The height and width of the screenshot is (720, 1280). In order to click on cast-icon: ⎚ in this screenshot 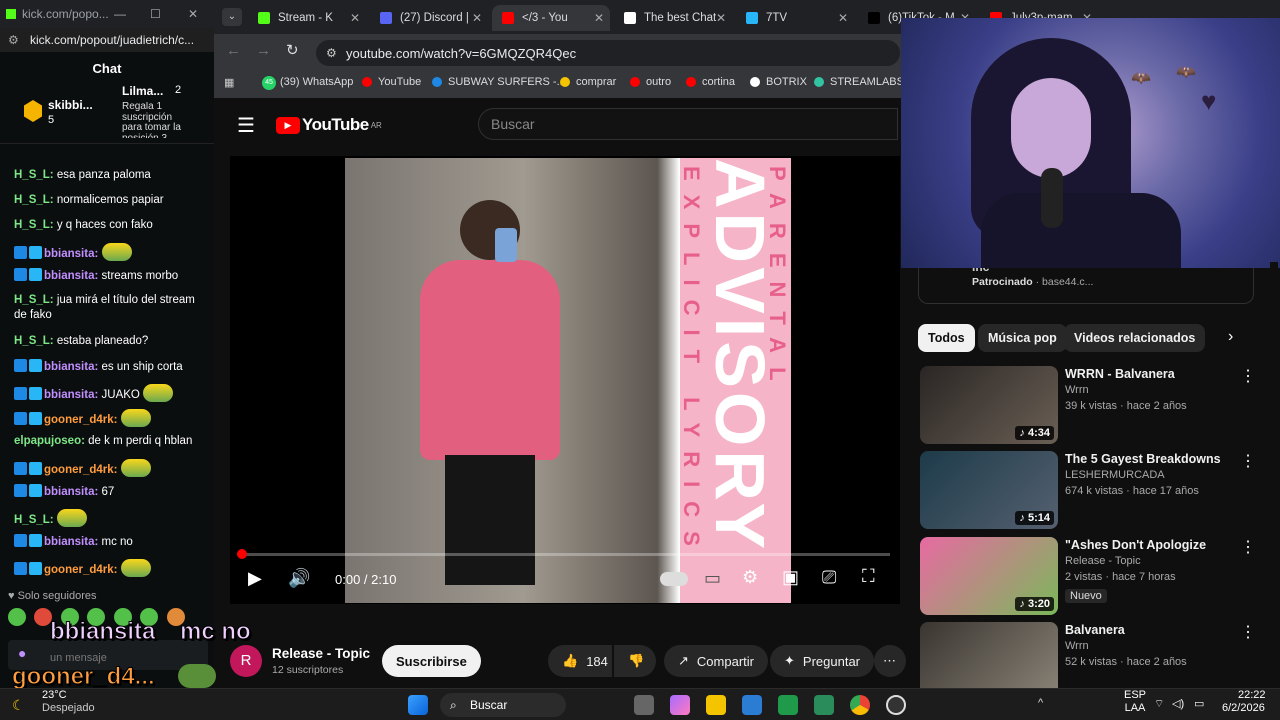, I will do `click(829, 577)`.